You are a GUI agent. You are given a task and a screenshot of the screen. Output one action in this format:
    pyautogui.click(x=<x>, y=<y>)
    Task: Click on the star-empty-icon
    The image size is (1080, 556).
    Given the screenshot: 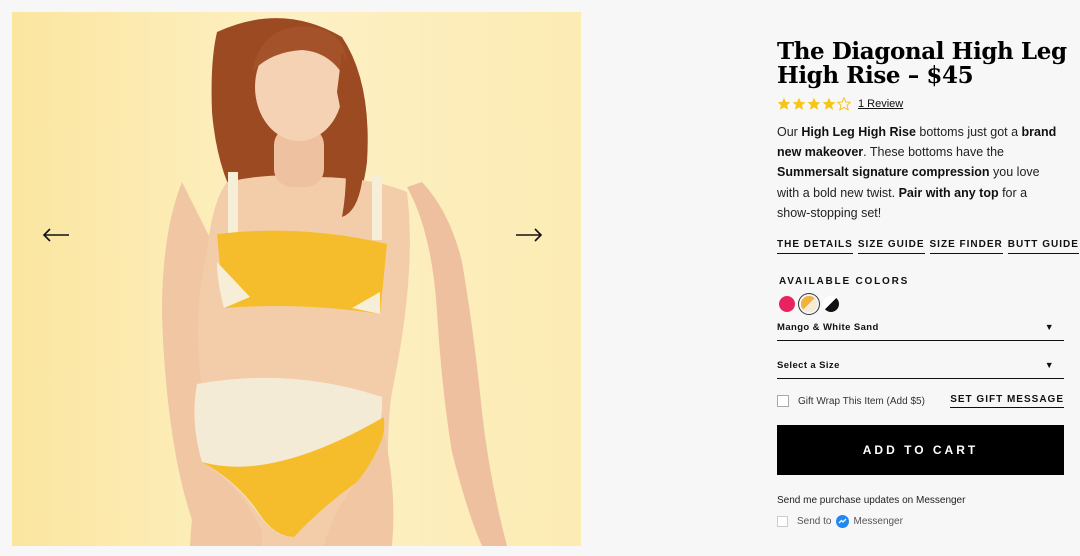 What is the action you would take?
    pyautogui.click(x=844, y=104)
    